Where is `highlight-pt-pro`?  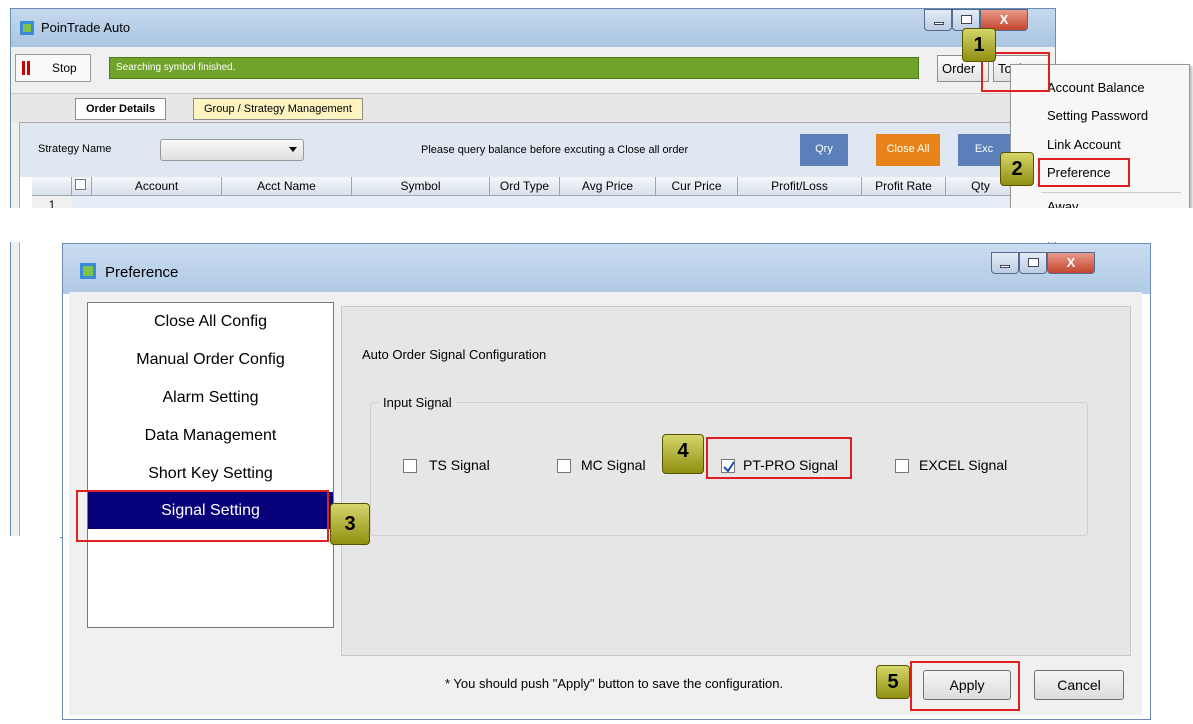 highlight-pt-pro is located at coordinates (779, 458).